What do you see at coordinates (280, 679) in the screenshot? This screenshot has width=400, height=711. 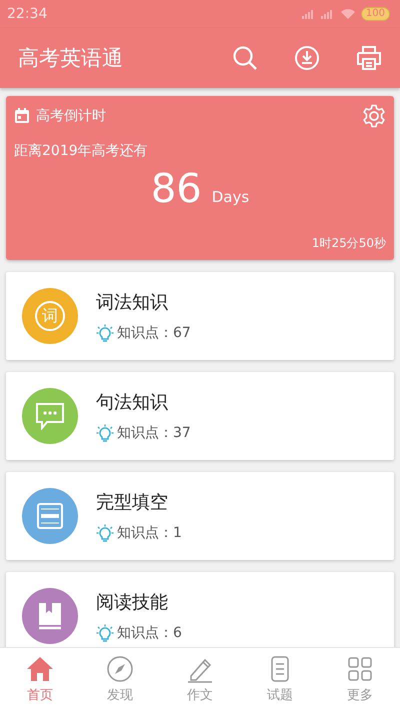 I see `nav-tab: 试题` at bounding box center [280, 679].